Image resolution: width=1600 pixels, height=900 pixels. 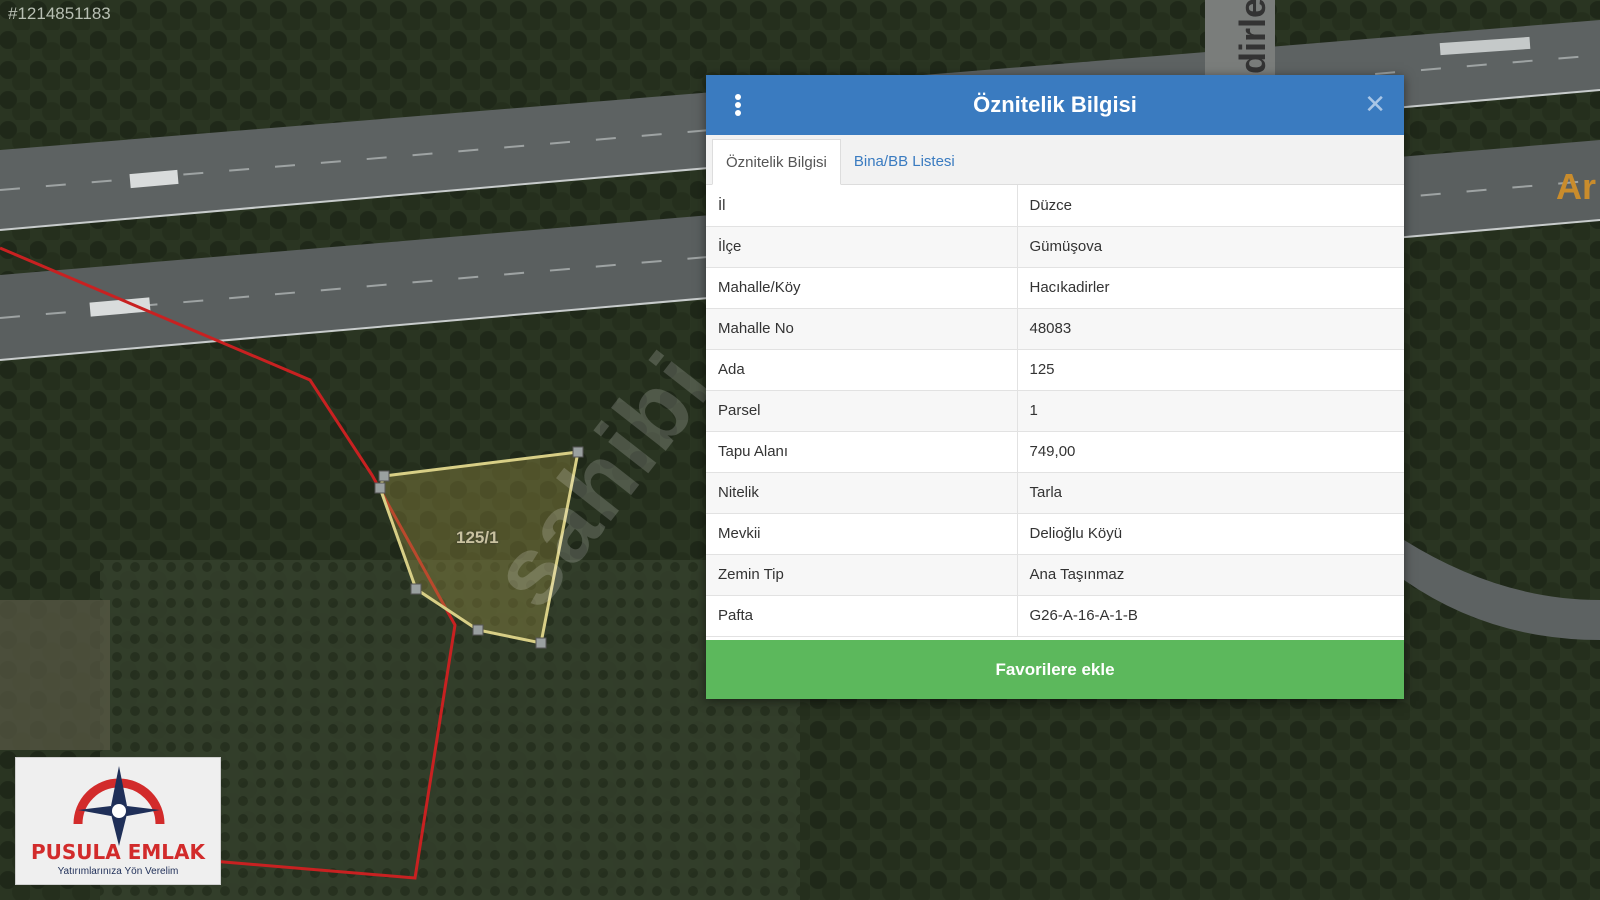 What do you see at coordinates (862, 247) in the screenshot?
I see `attribute-key: İlçe` at bounding box center [862, 247].